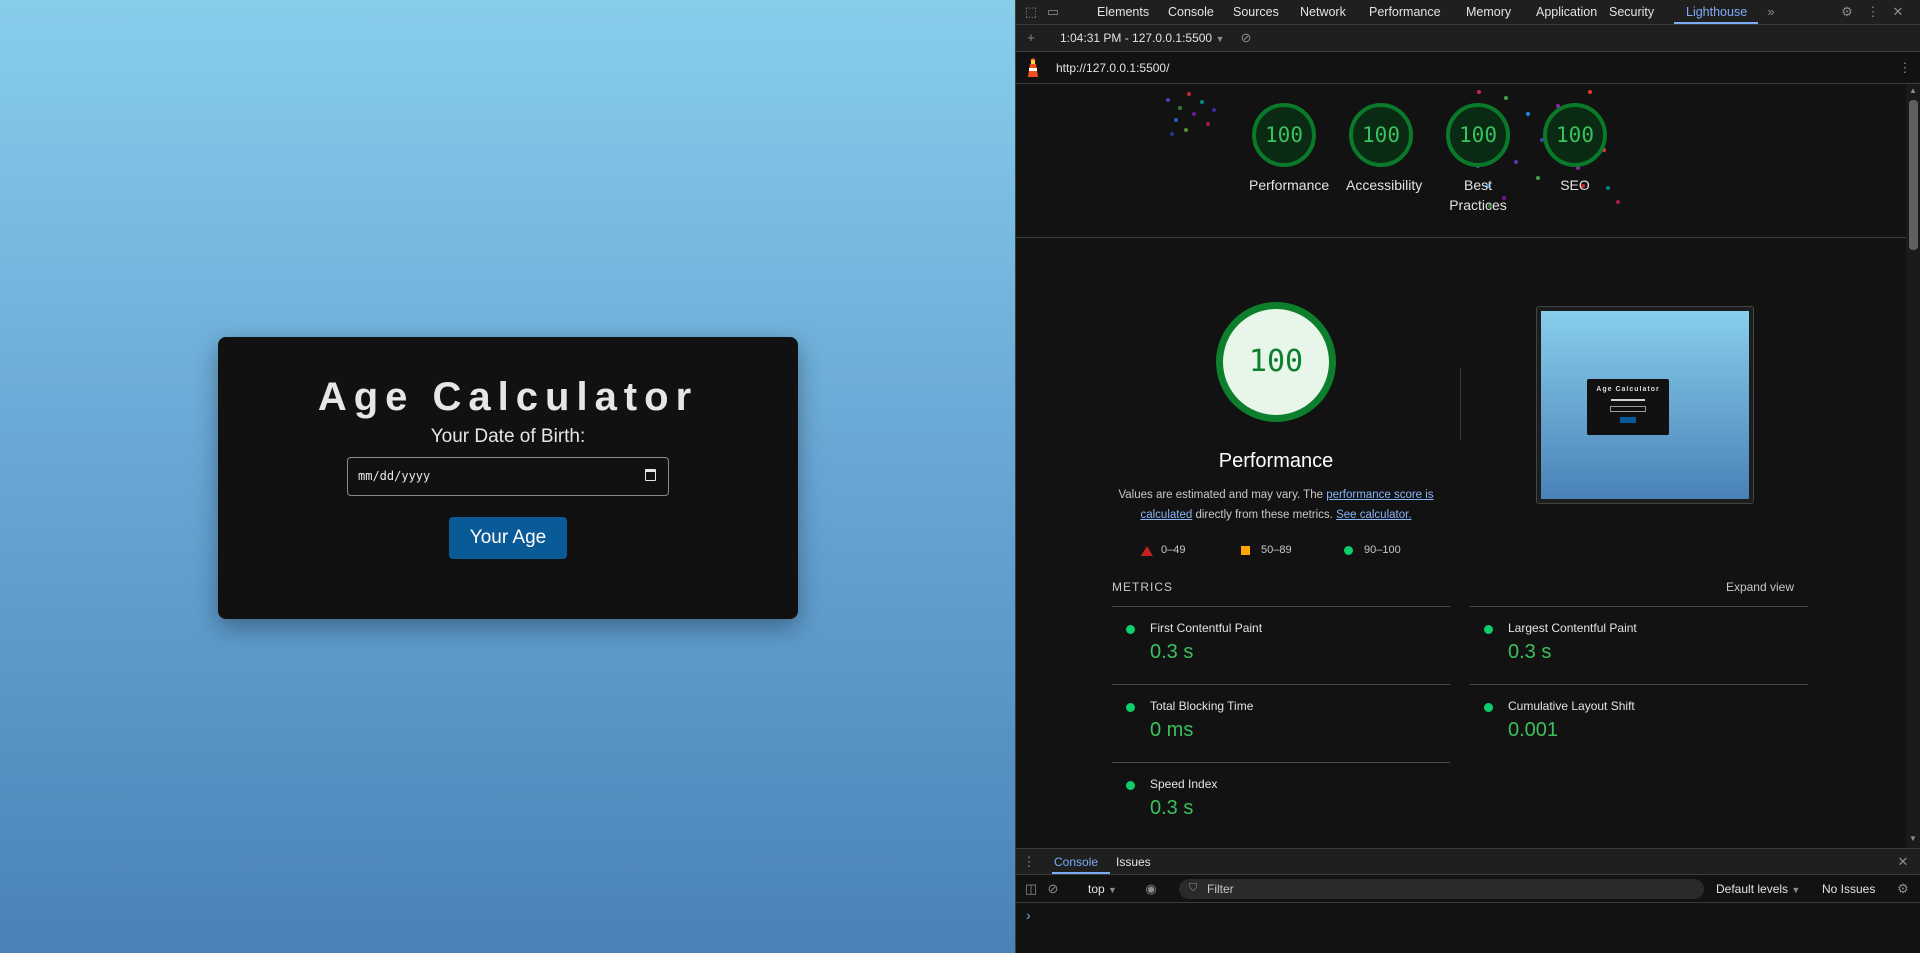 The height and width of the screenshot is (953, 1920). What do you see at coordinates (1716, 12) in the screenshot?
I see `tab-lighthouse: Lighthouse` at bounding box center [1716, 12].